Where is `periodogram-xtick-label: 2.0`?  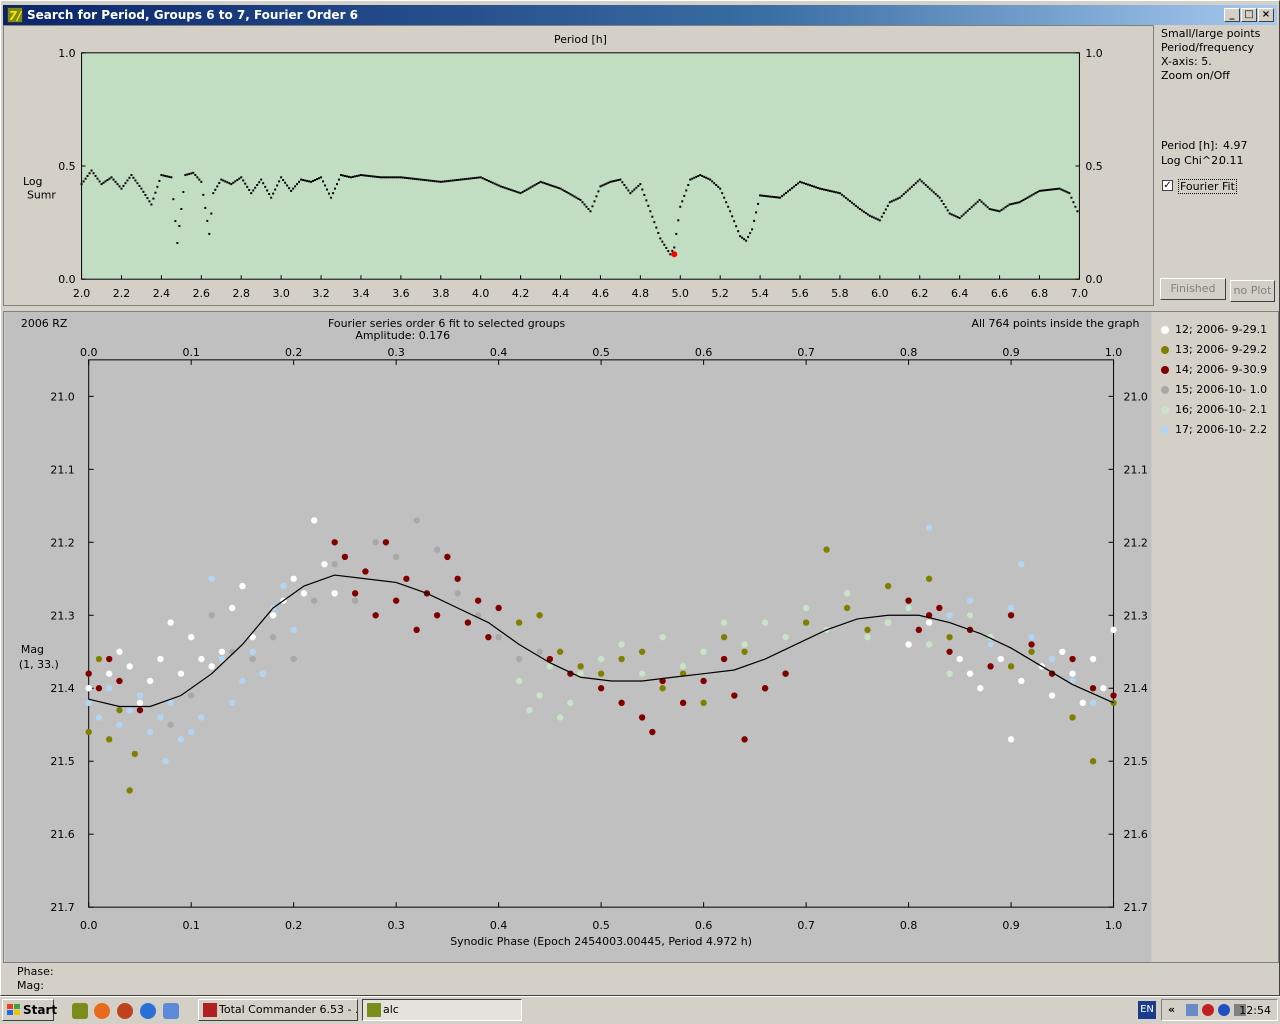
periodogram-xtick-label: 2.0 is located at coordinates (81, 293).